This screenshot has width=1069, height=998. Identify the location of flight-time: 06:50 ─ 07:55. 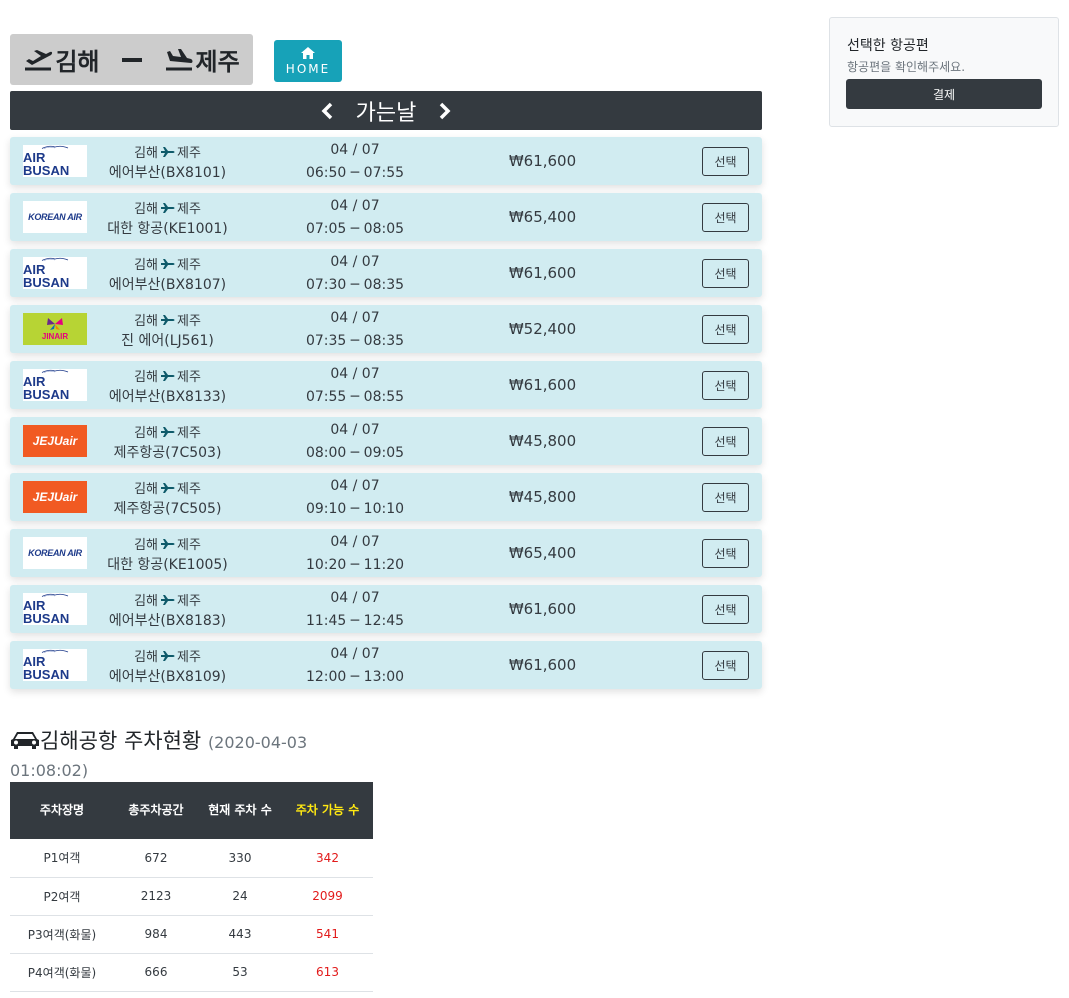
(355, 173).